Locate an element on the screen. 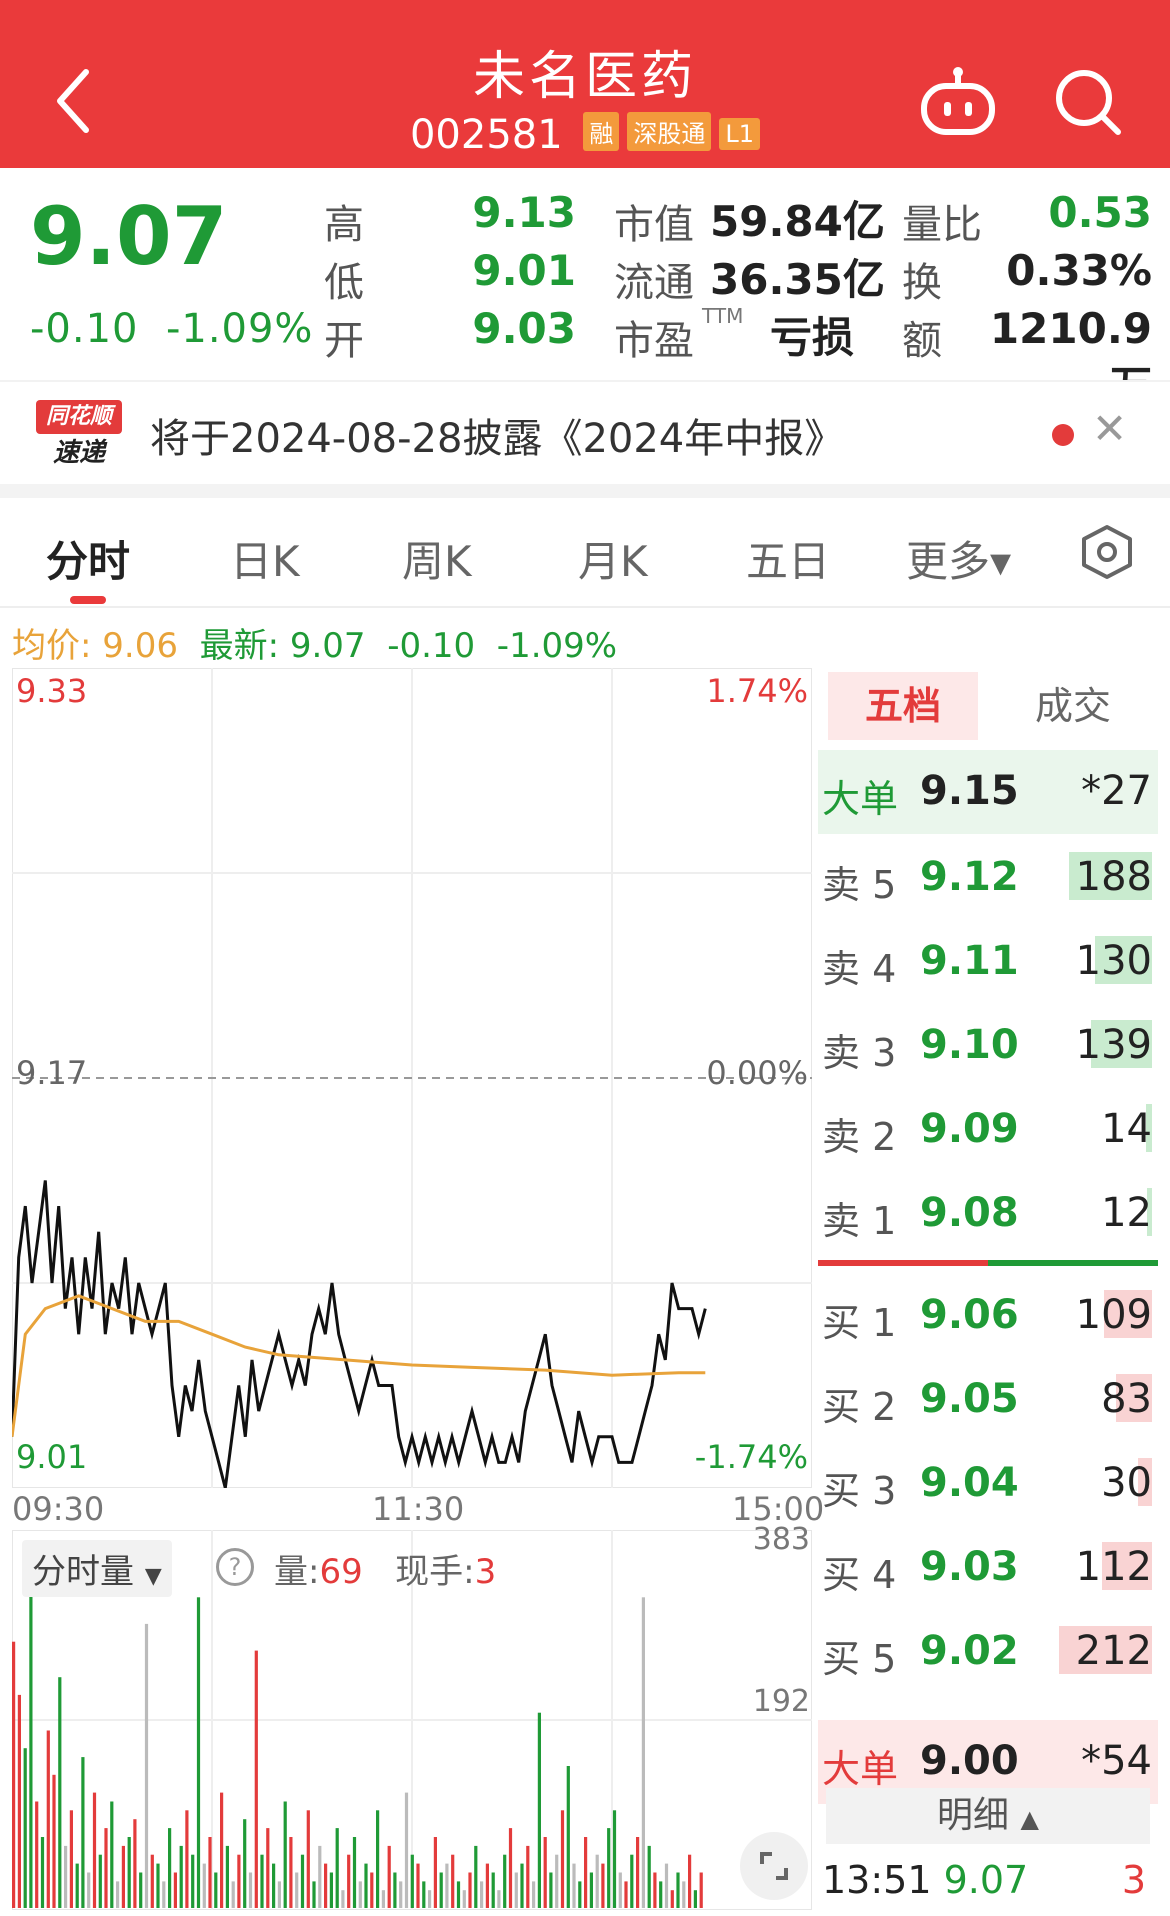  tab-intraday: 分时 is located at coordinates (88, 558).